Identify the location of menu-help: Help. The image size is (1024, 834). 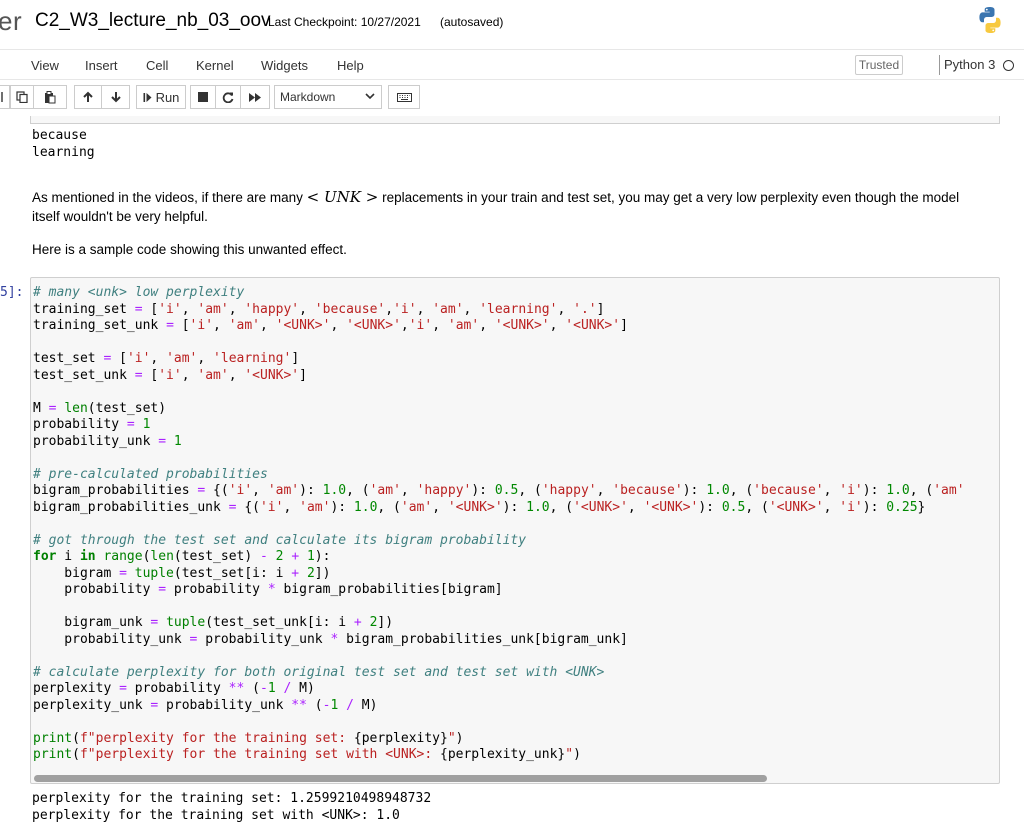
(350, 65).